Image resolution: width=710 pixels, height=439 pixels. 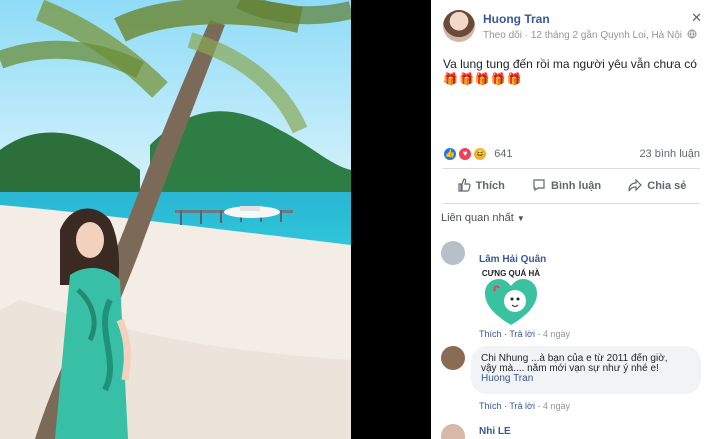 What do you see at coordinates (450, 154) in the screenshot?
I see `like-reaction-icon: 👍` at bounding box center [450, 154].